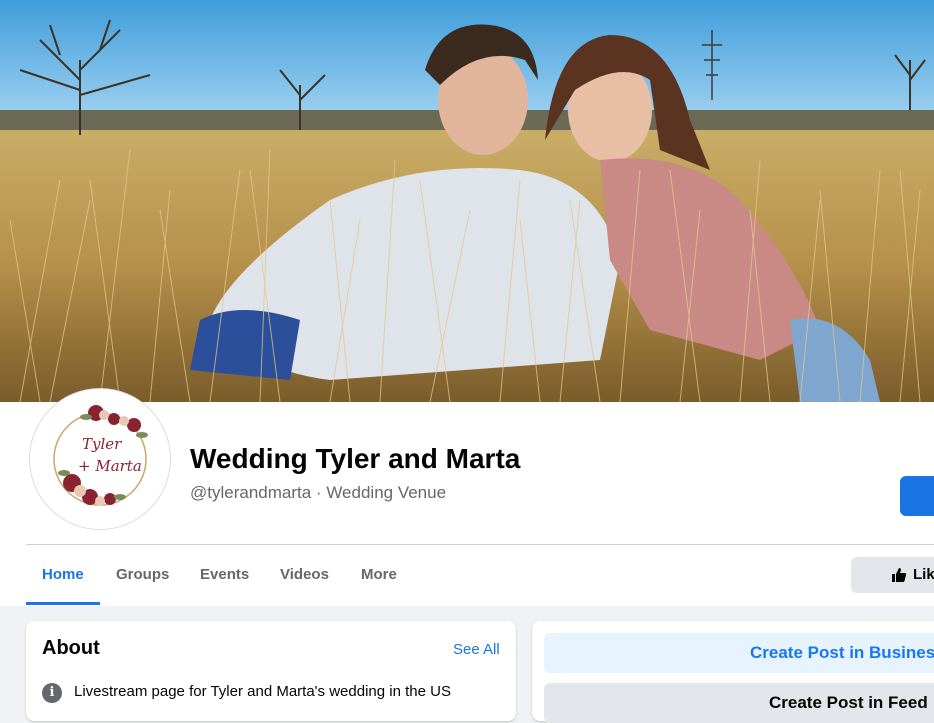  I want to click on page-handle: @tylerandmarta, so click(251, 492).